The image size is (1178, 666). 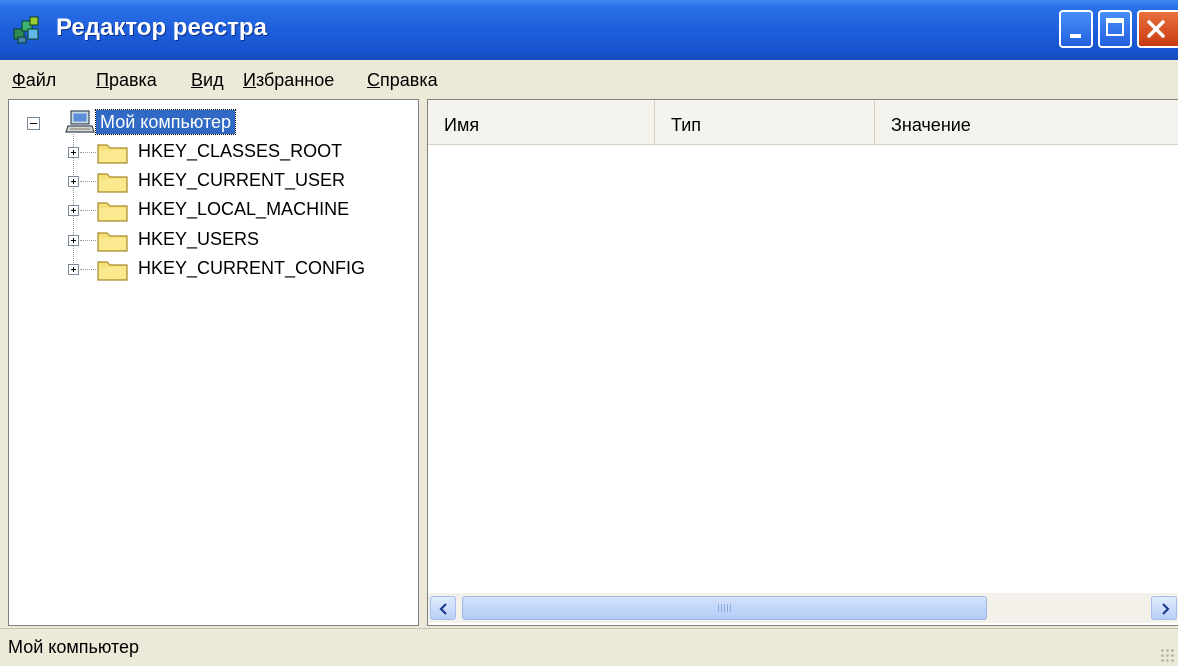 What do you see at coordinates (161, 27) in the screenshot?
I see `window-title: Редактор реестра` at bounding box center [161, 27].